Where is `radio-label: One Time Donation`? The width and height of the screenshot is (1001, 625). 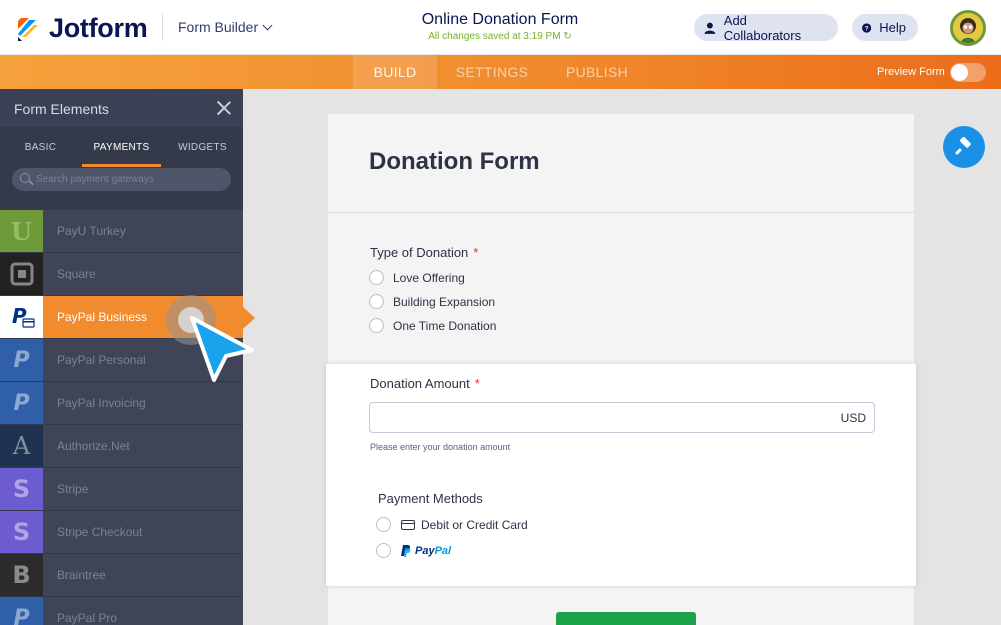 radio-label: One Time Donation is located at coordinates (445, 325).